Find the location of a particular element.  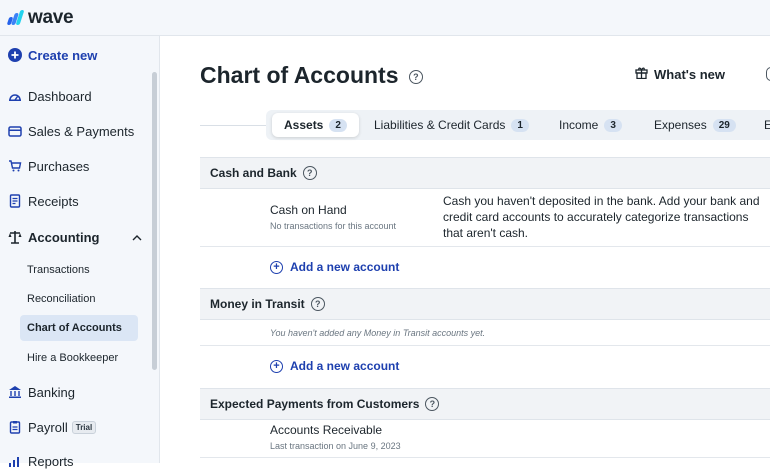

sidebar-item-payroll: Payroll Trial is located at coordinates (52, 427).